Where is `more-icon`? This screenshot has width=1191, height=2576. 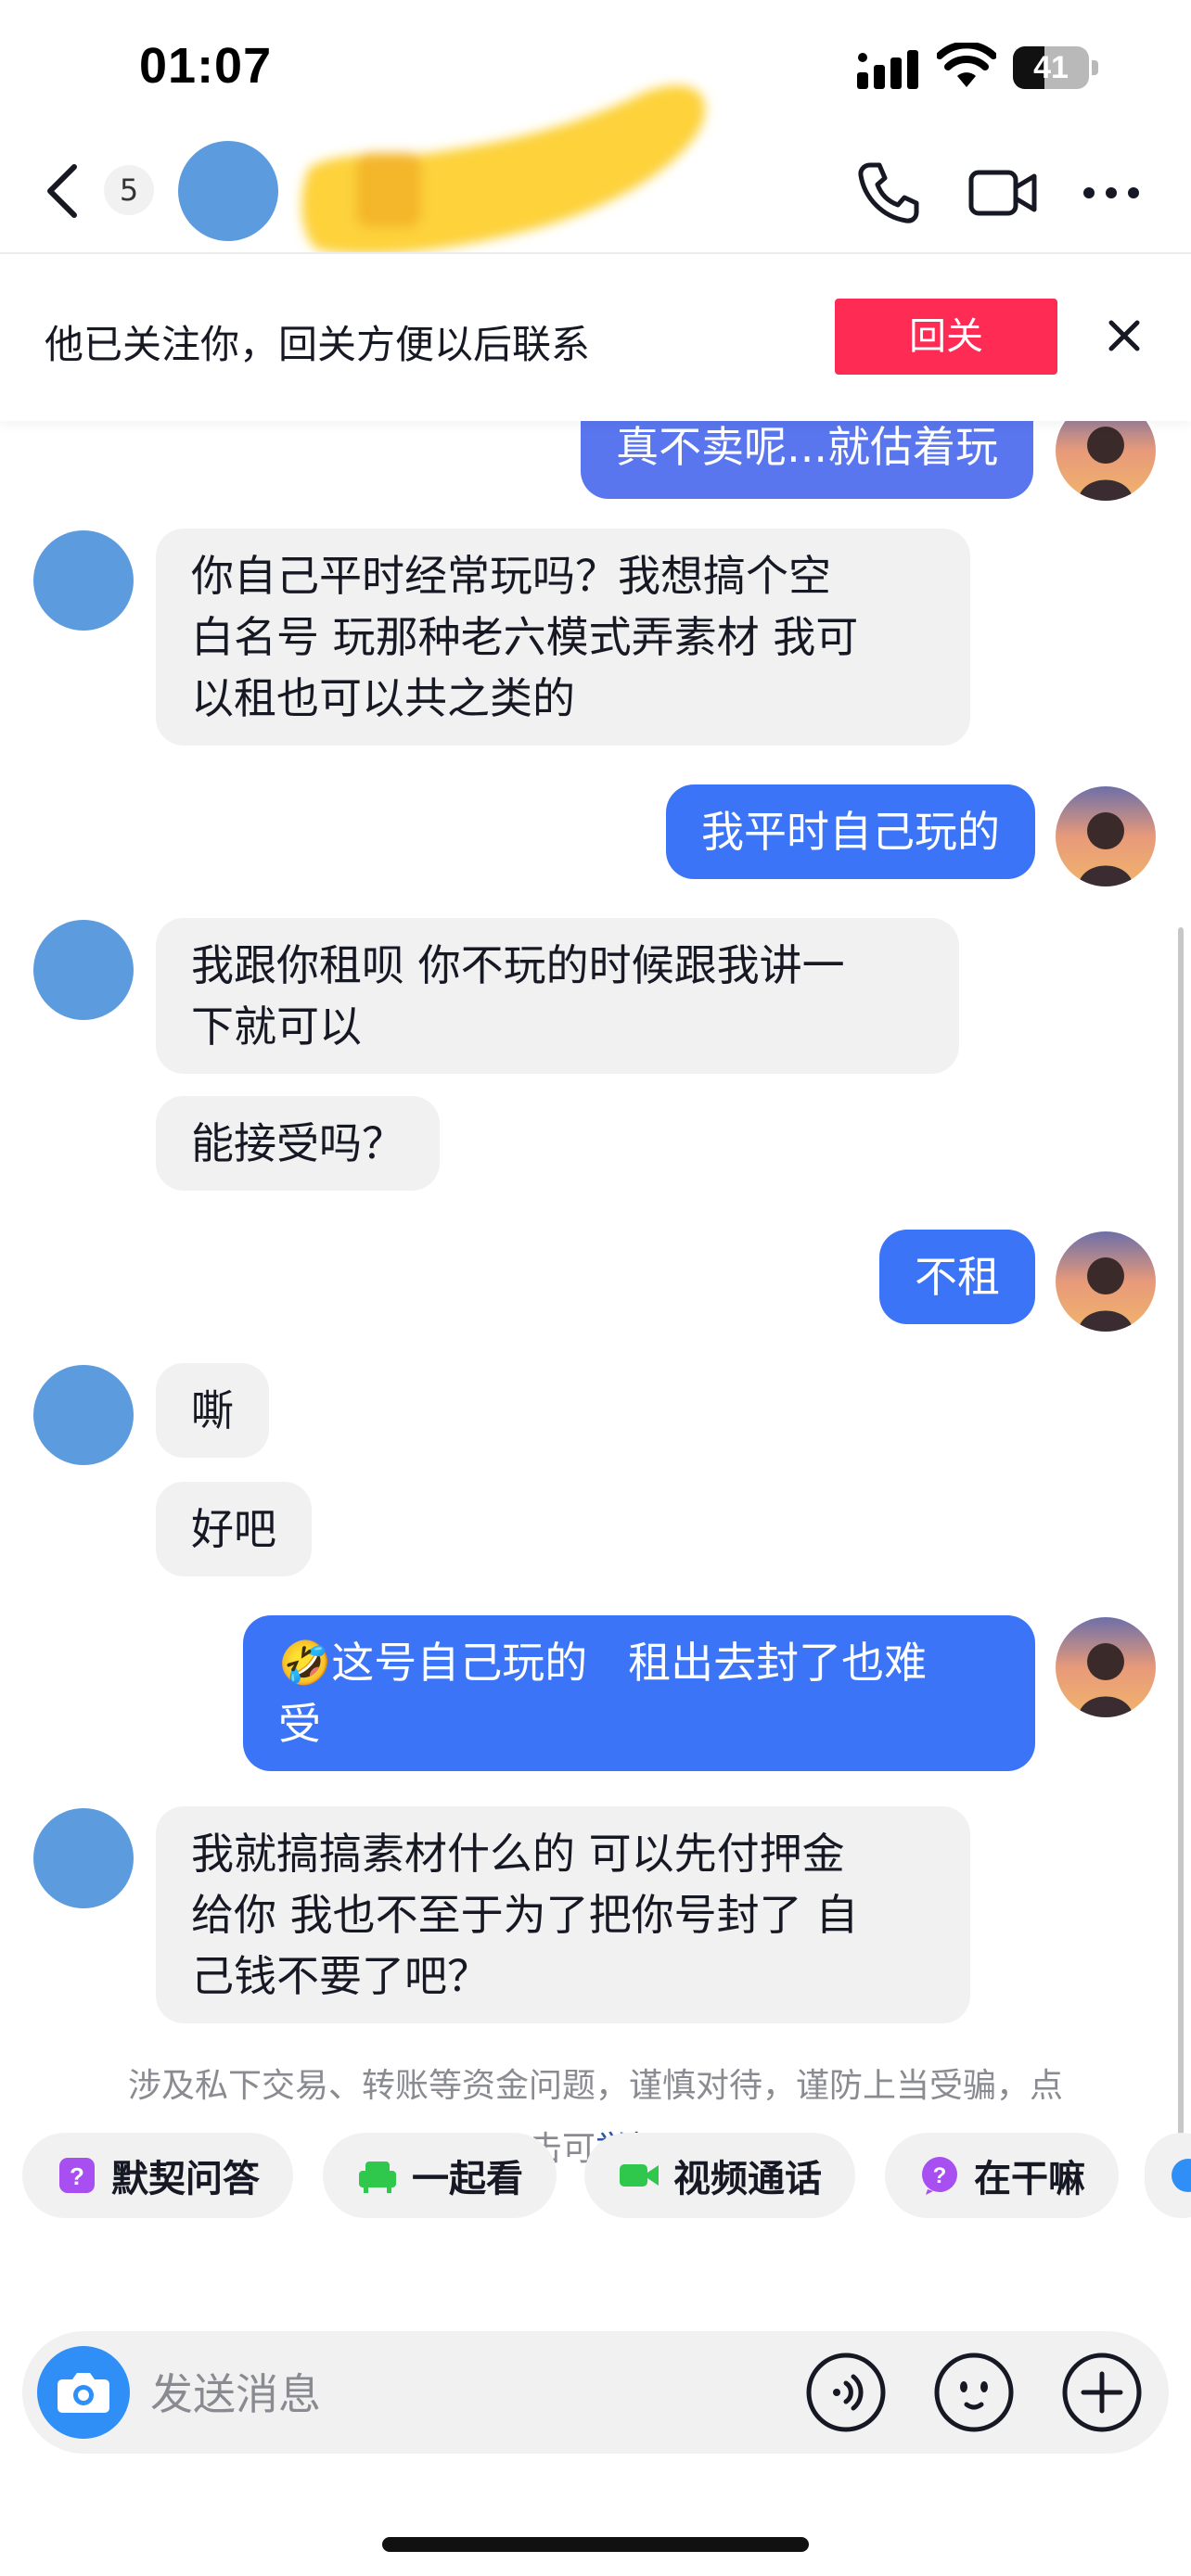 more-icon is located at coordinates (1111, 193).